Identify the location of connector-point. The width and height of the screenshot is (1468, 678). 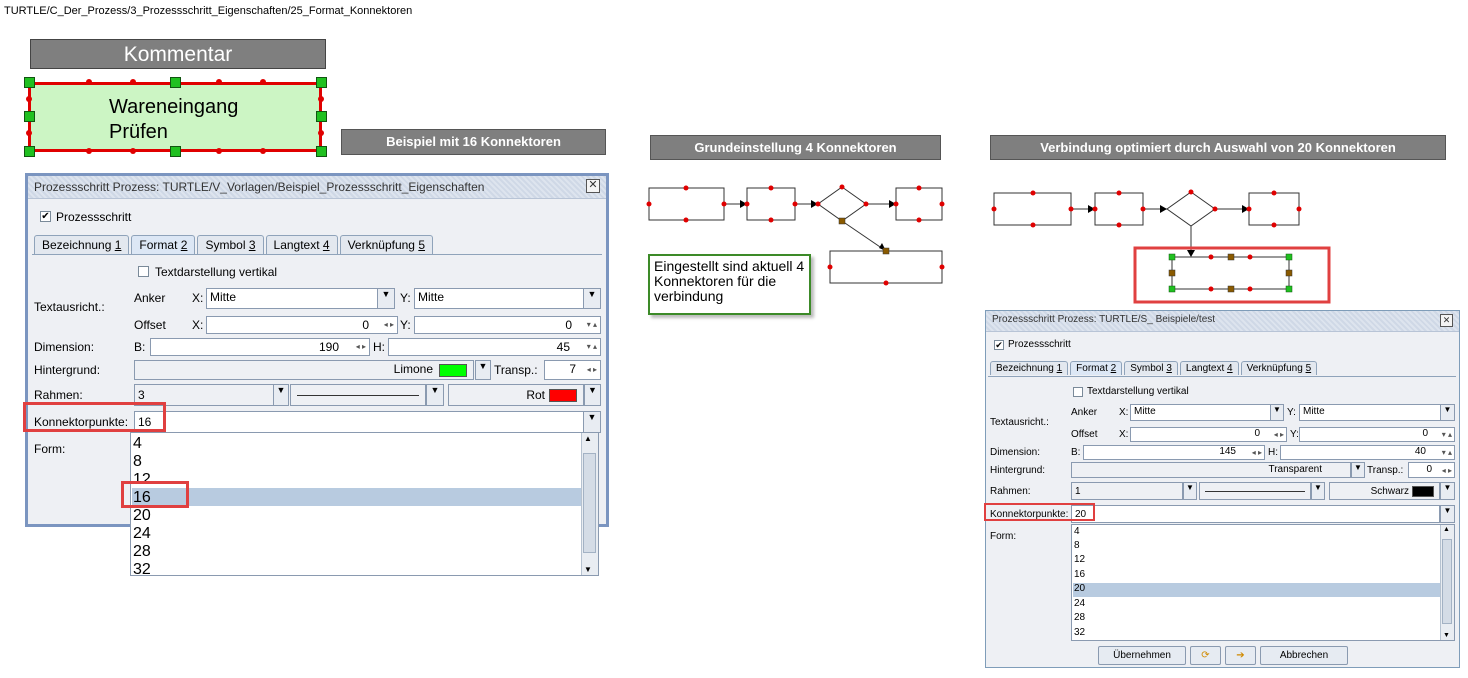
(89, 151).